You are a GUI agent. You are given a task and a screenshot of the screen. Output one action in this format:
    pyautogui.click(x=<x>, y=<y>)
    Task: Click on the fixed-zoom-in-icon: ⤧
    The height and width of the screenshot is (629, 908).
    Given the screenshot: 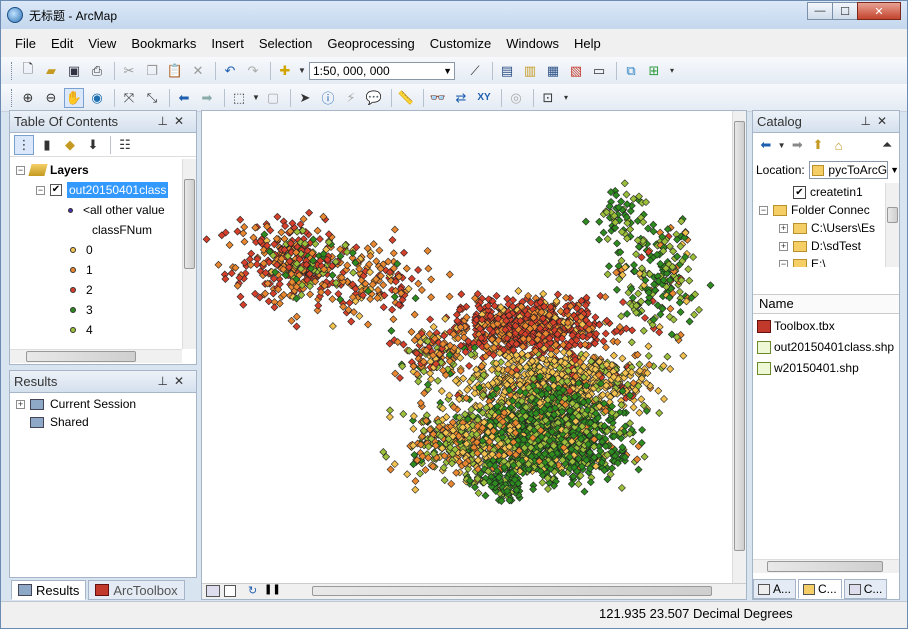 What is the action you would take?
    pyautogui.click(x=129, y=98)
    